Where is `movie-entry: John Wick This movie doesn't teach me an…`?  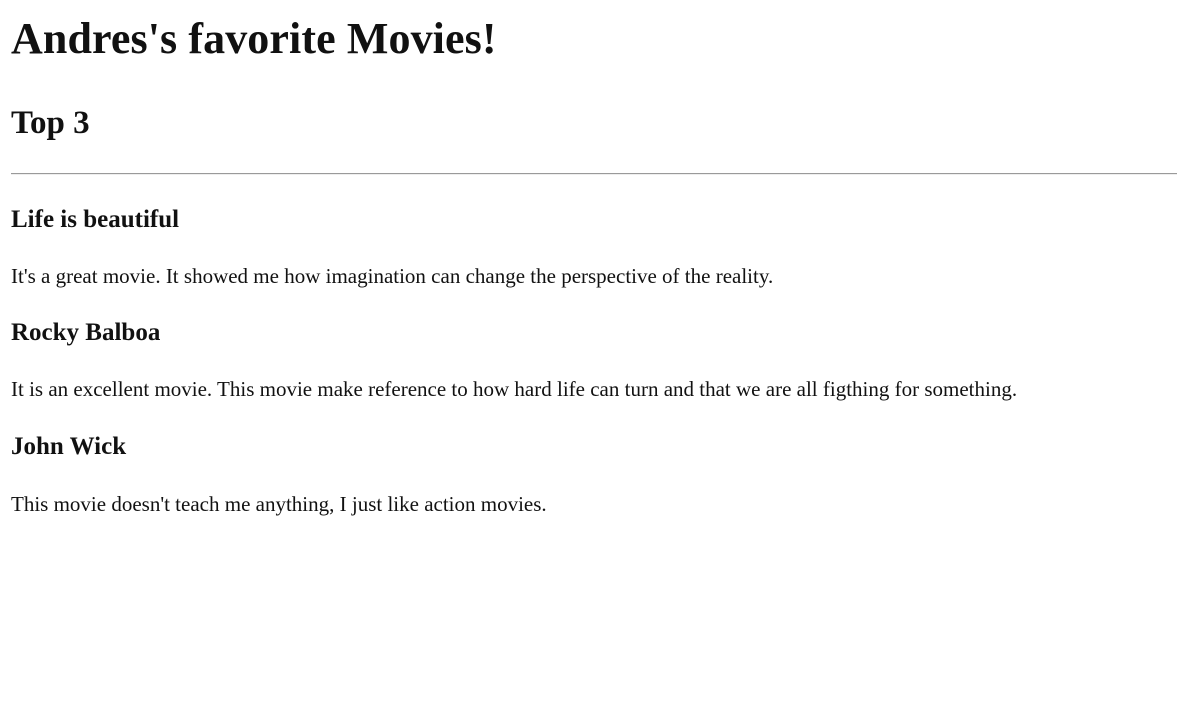
movie-entry: John Wick This movie doesn't teach me an… is located at coordinates (594, 474).